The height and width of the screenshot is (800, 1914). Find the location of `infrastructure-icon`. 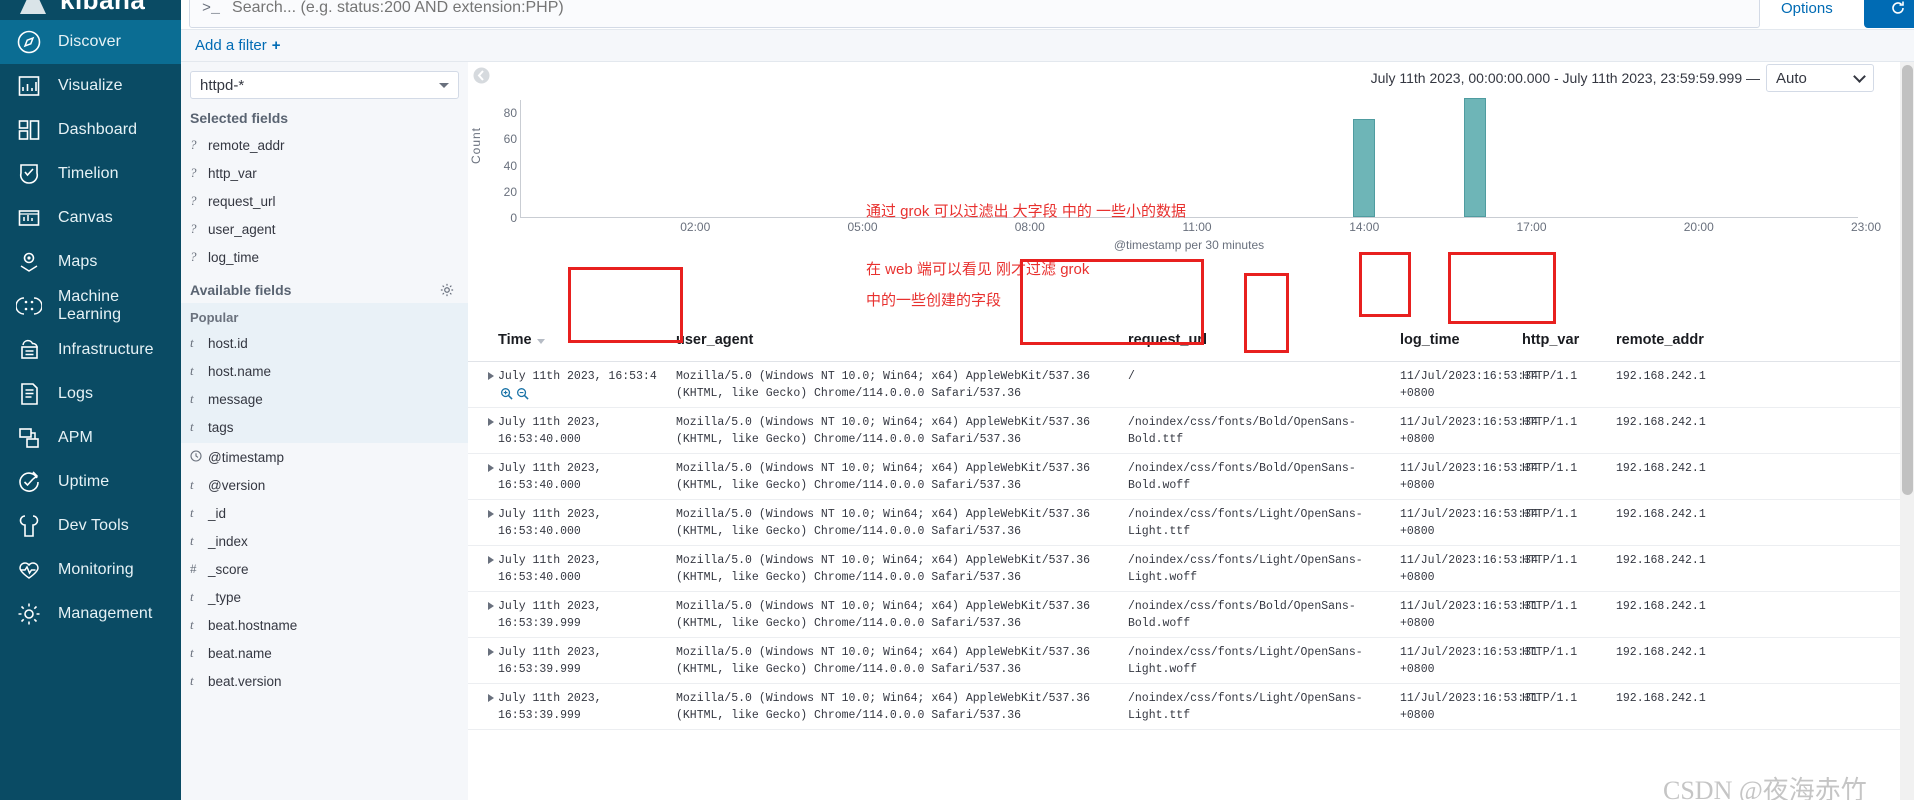

infrastructure-icon is located at coordinates (29, 350).